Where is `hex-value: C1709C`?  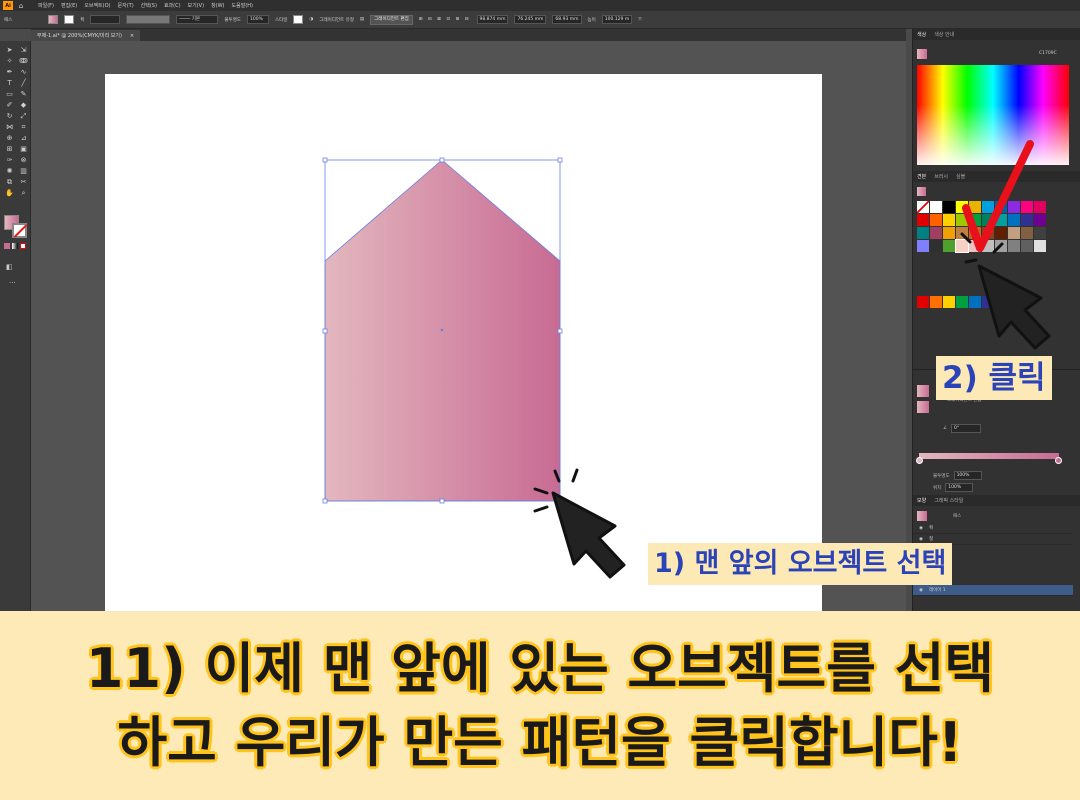
hex-value: C1709C is located at coordinates (1048, 53).